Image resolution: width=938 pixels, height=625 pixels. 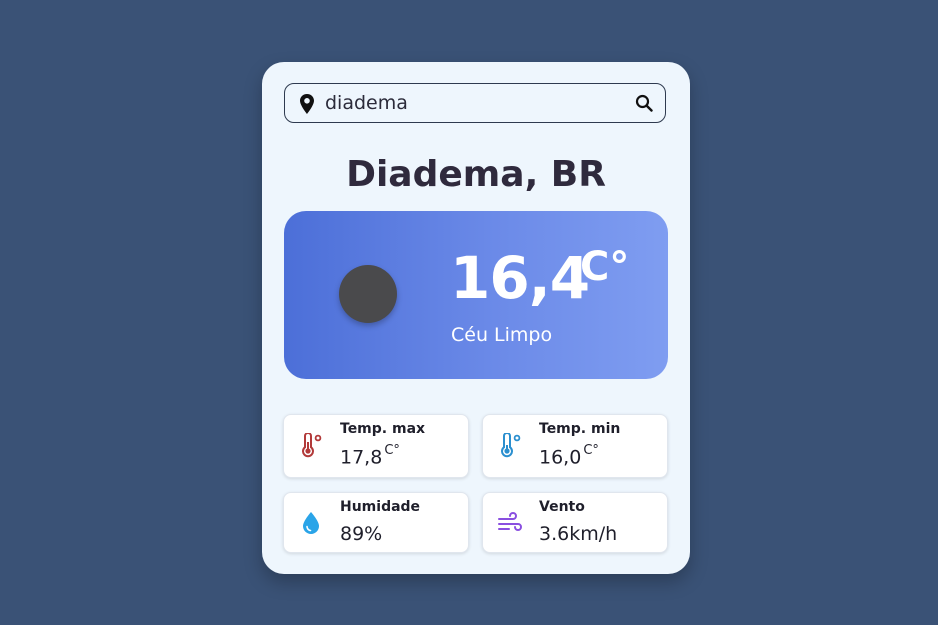 What do you see at coordinates (502, 335) in the screenshot?
I see `weather-description: Céu Limpo` at bounding box center [502, 335].